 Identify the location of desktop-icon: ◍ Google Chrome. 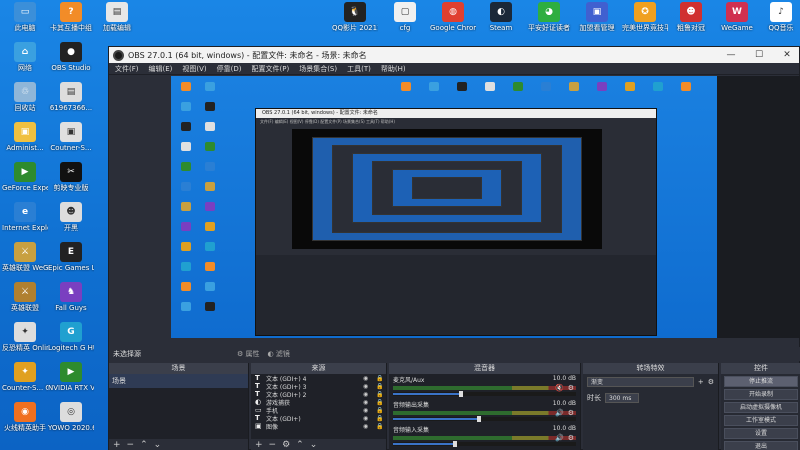
(453, 17).